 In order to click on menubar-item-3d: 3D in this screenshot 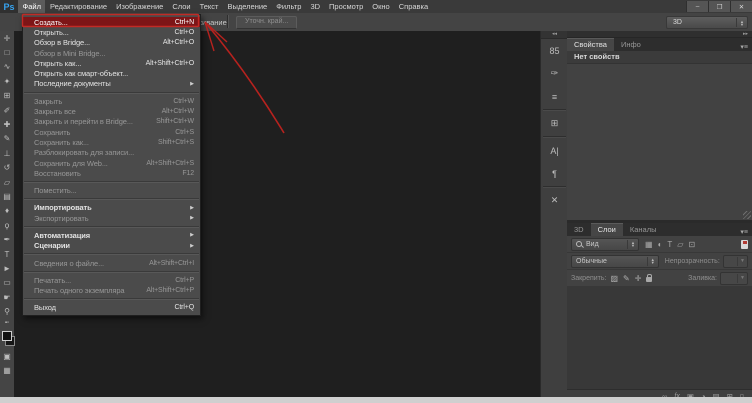, I will do `click(315, 6)`.